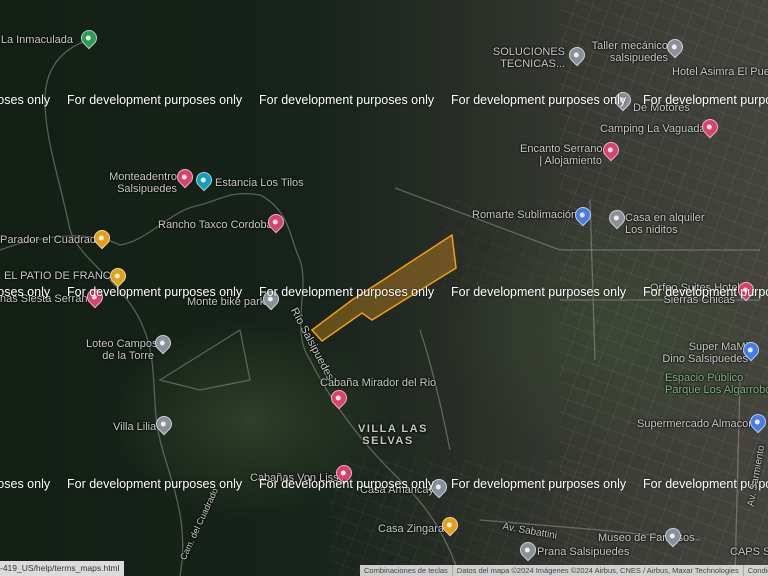 This screenshot has height=576, width=768. I want to click on place-label: Camping La Vaguada, so click(653, 129).